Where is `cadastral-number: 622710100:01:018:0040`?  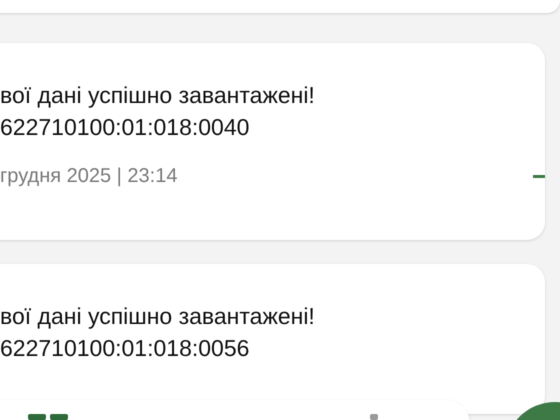 cadastral-number: 622710100:01:018:0040 is located at coordinates (125, 127).